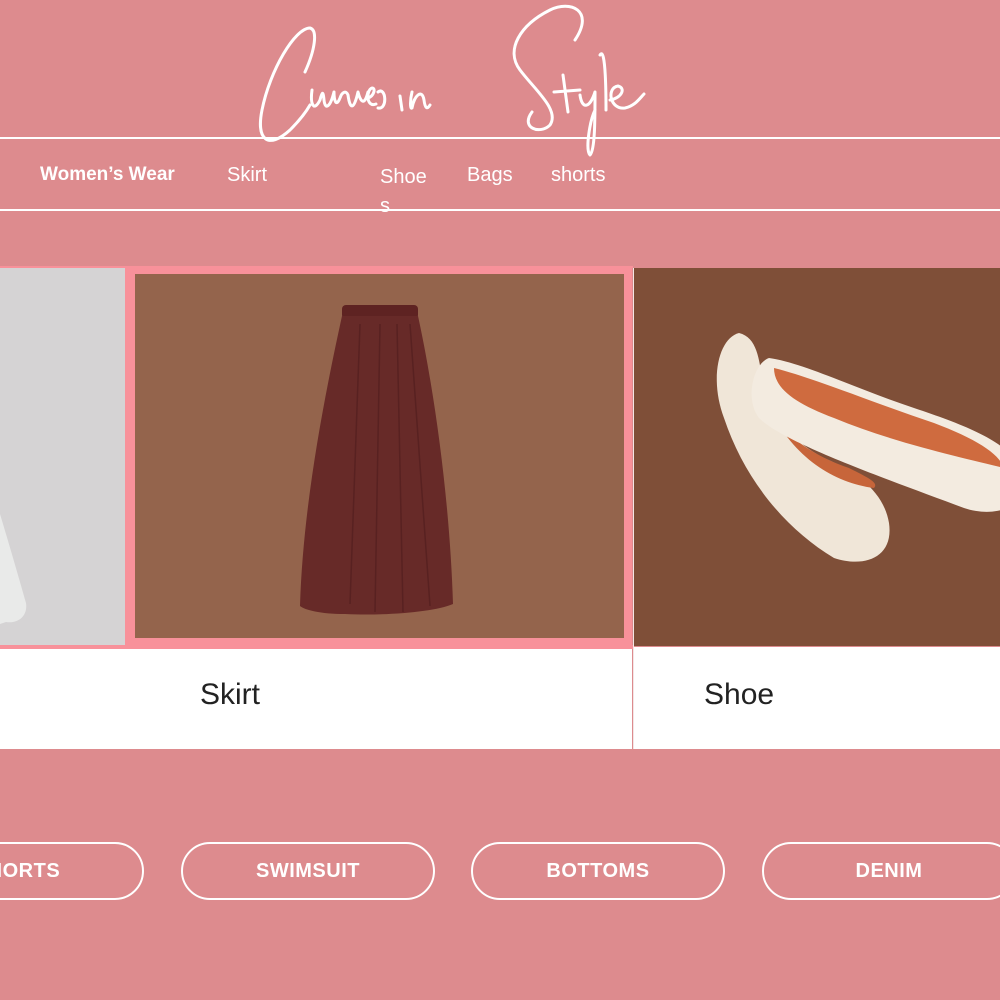 The image size is (1000, 1000). What do you see at coordinates (490, 175) in the screenshot?
I see `nav-item-bags: Bags` at bounding box center [490, 175].